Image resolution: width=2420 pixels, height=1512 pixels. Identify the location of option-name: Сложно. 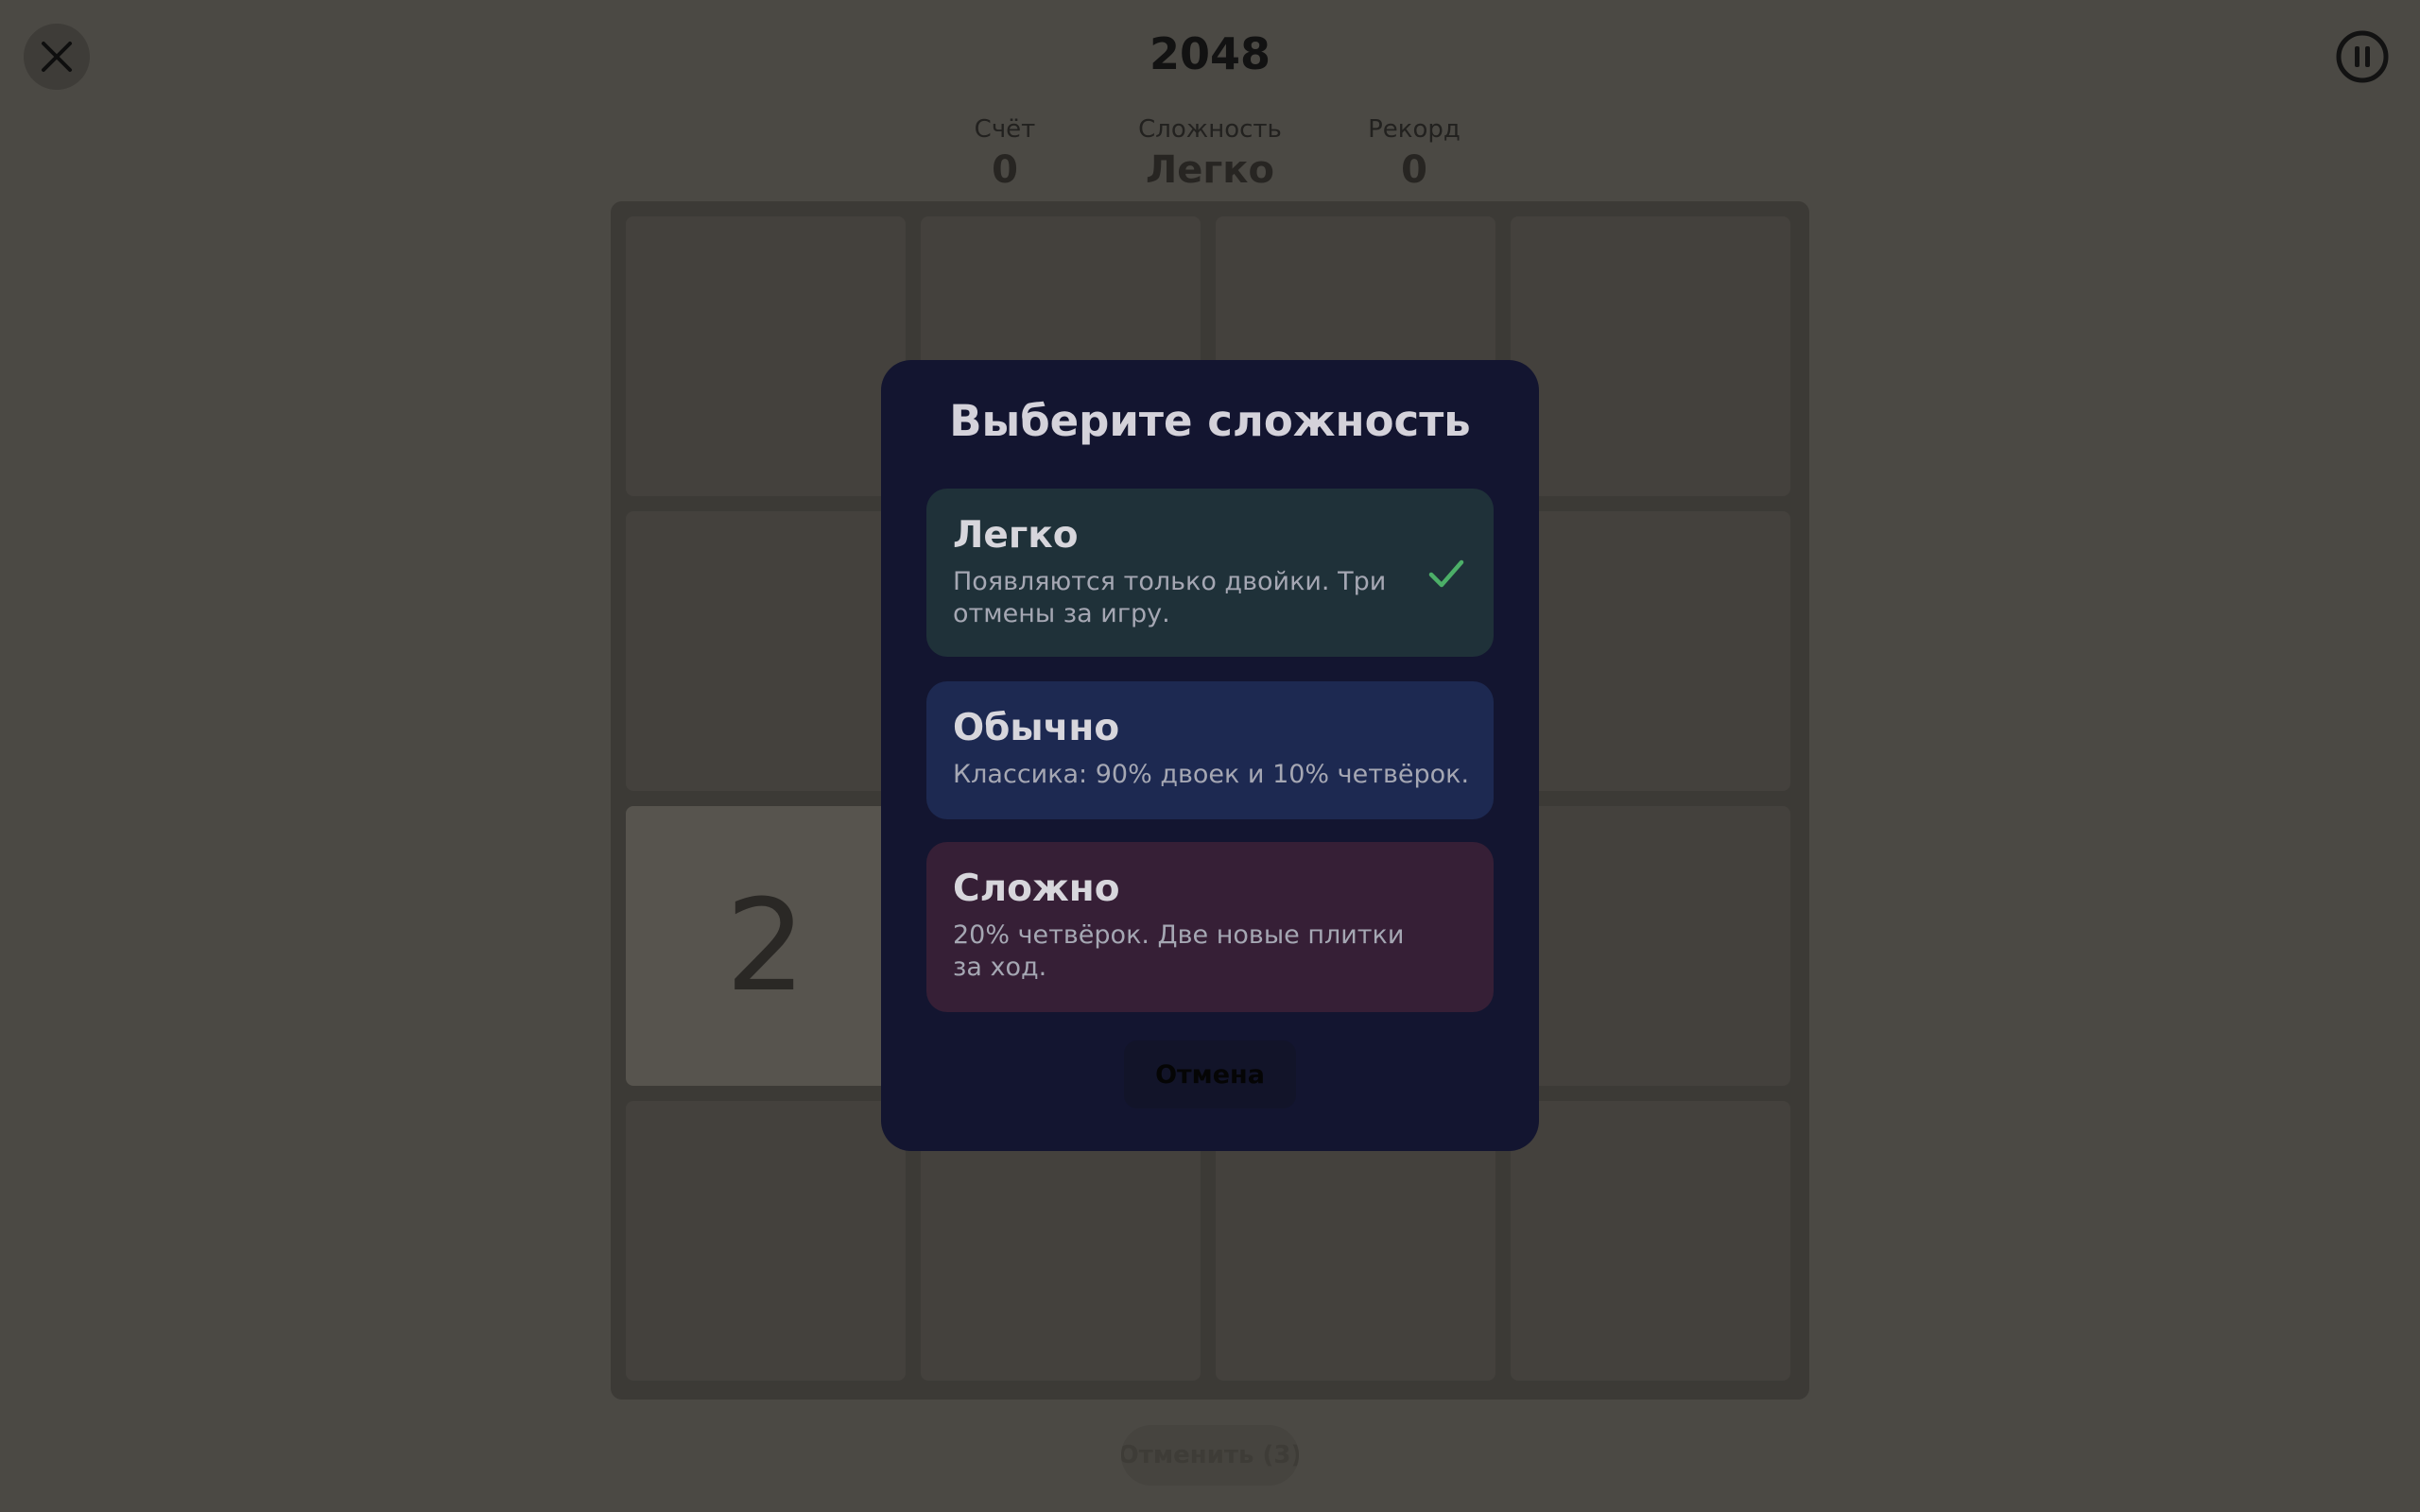
(1036, 889).